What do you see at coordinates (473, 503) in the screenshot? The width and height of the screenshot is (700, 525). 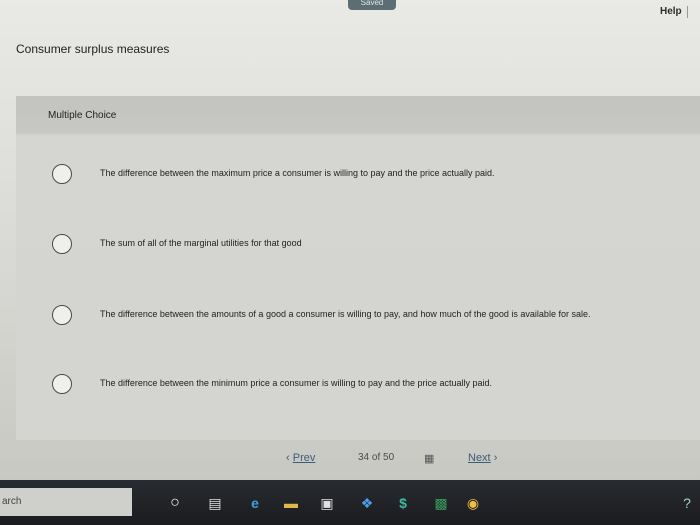 I see `chrome-browser-icon: ◉` at bounding box center [473, 503].